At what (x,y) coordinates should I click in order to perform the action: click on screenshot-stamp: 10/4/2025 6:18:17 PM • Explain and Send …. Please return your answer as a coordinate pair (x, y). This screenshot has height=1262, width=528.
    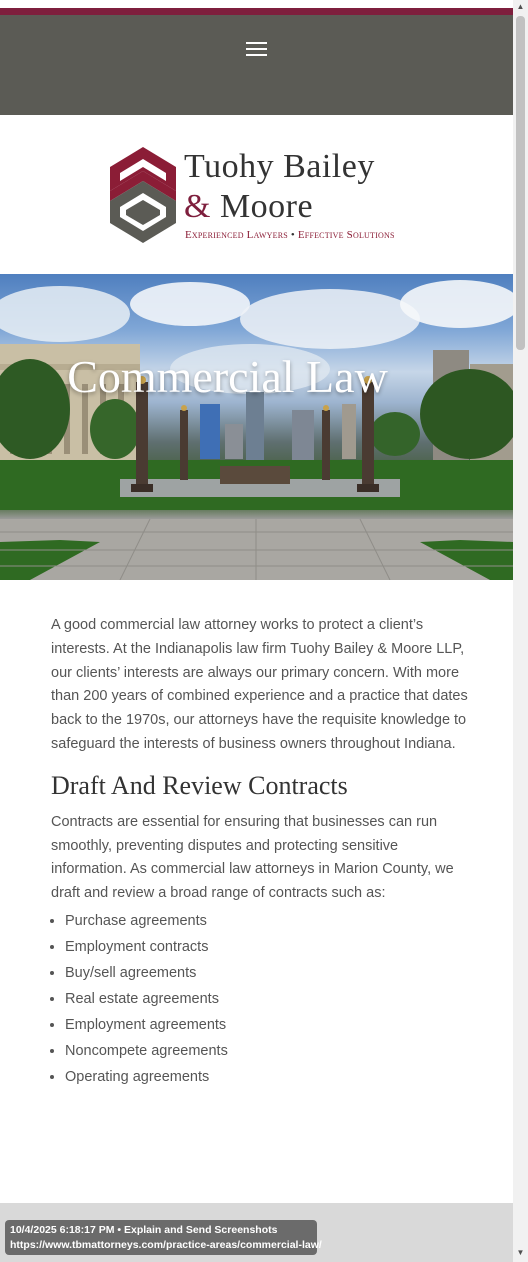
    Looking at the image, I should click on (163, 1237).